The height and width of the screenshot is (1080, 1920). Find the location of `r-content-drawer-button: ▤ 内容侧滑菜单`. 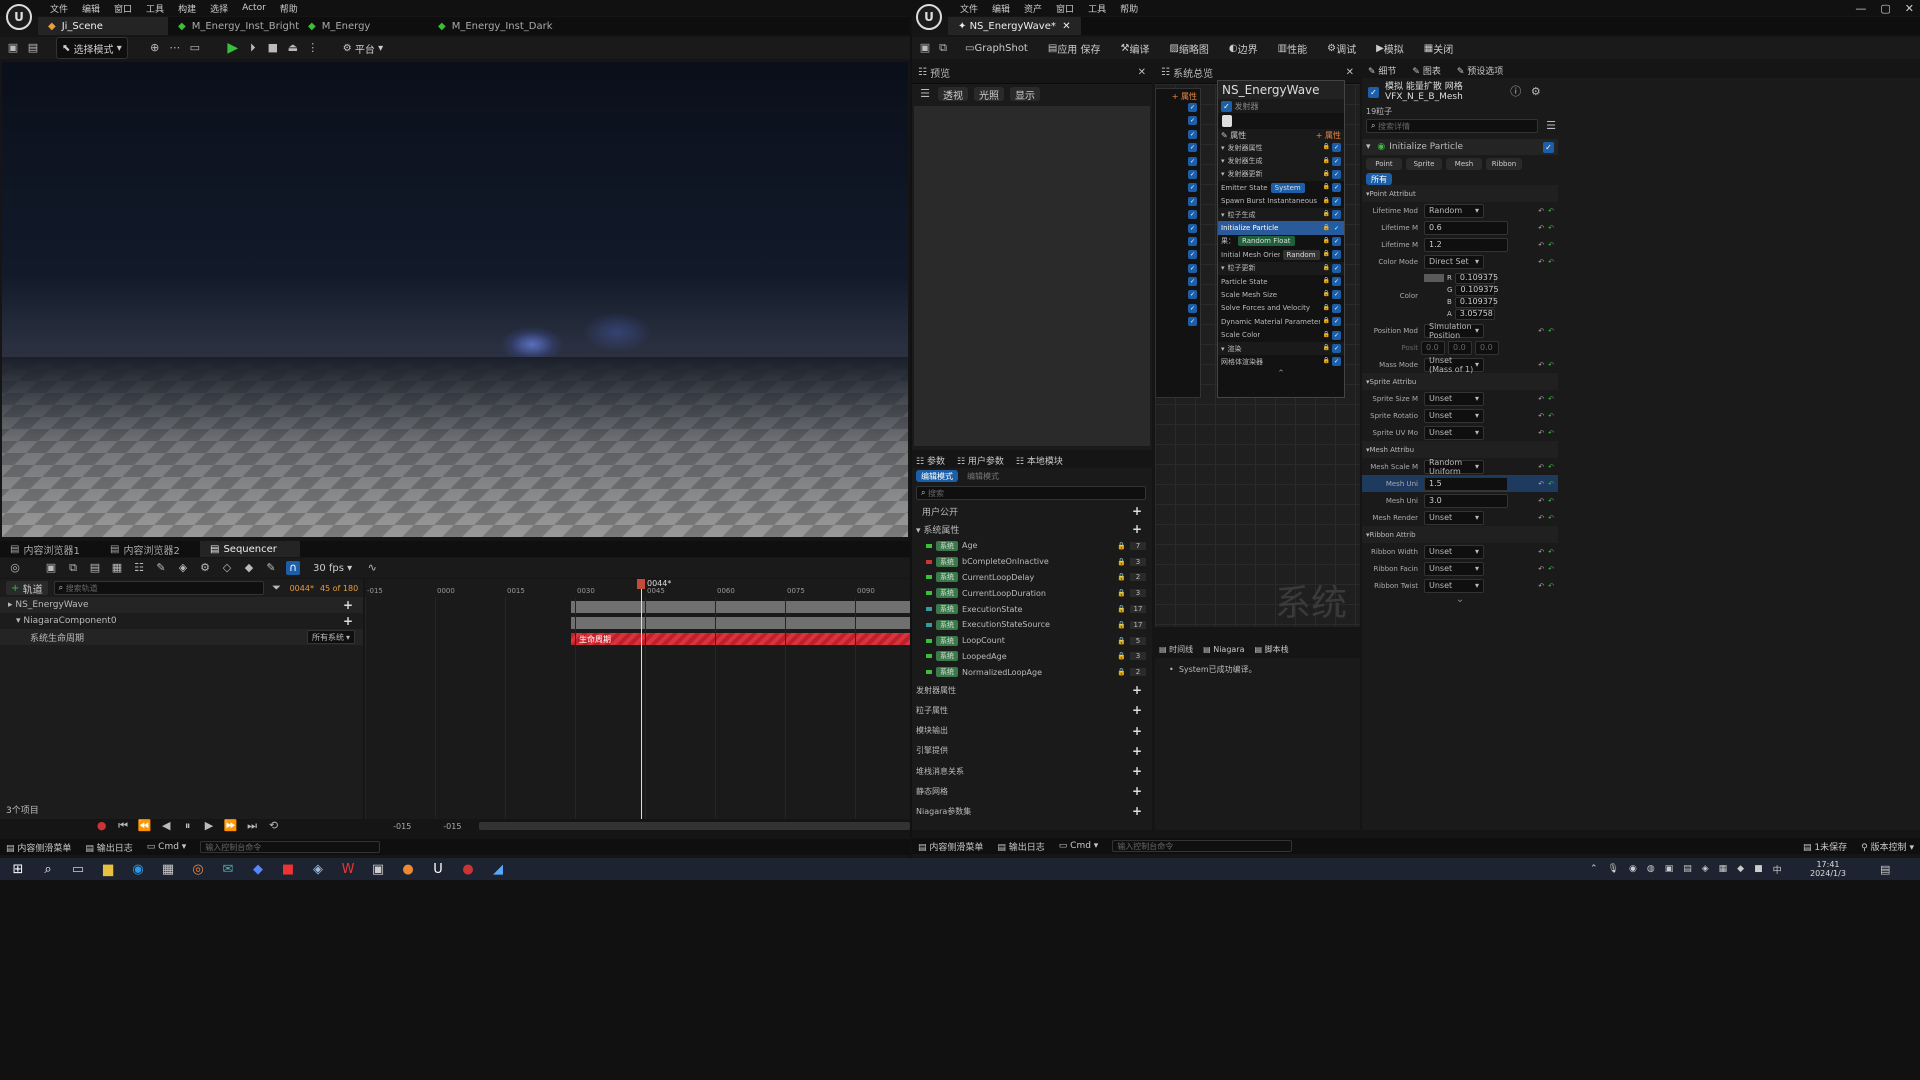

r-content-drawer-button: ▤ 内容侧滑菜单 is located at coordinates (950, 846).